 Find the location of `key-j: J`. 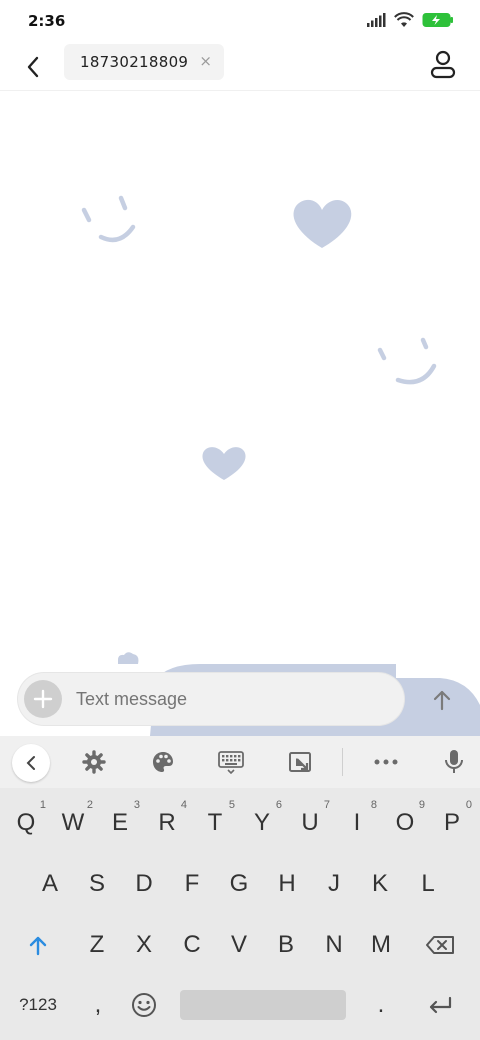

key-j: J is located at coordinates (334, 884).